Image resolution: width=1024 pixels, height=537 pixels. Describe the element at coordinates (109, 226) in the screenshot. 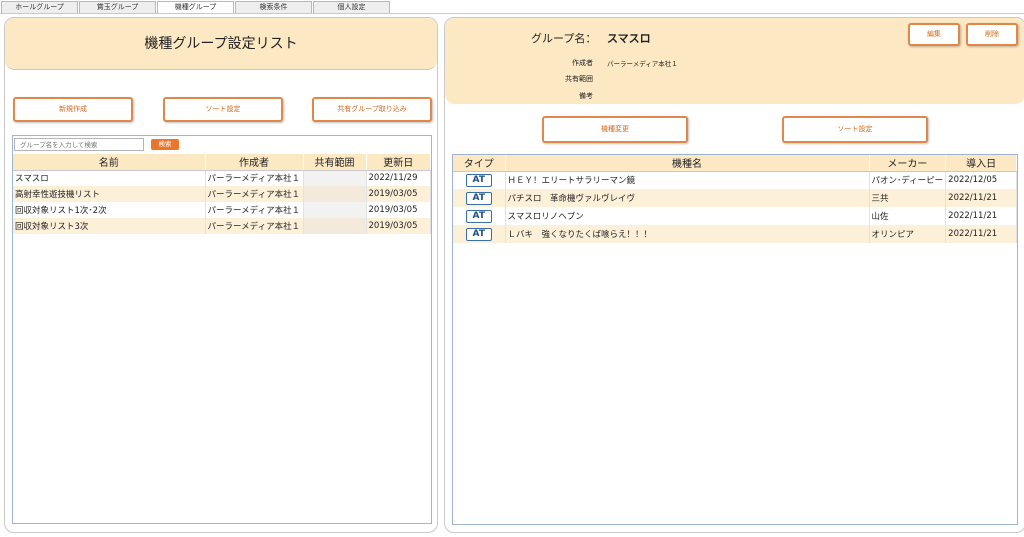

I see `row-name: 回収対象リスト3次` at that location.